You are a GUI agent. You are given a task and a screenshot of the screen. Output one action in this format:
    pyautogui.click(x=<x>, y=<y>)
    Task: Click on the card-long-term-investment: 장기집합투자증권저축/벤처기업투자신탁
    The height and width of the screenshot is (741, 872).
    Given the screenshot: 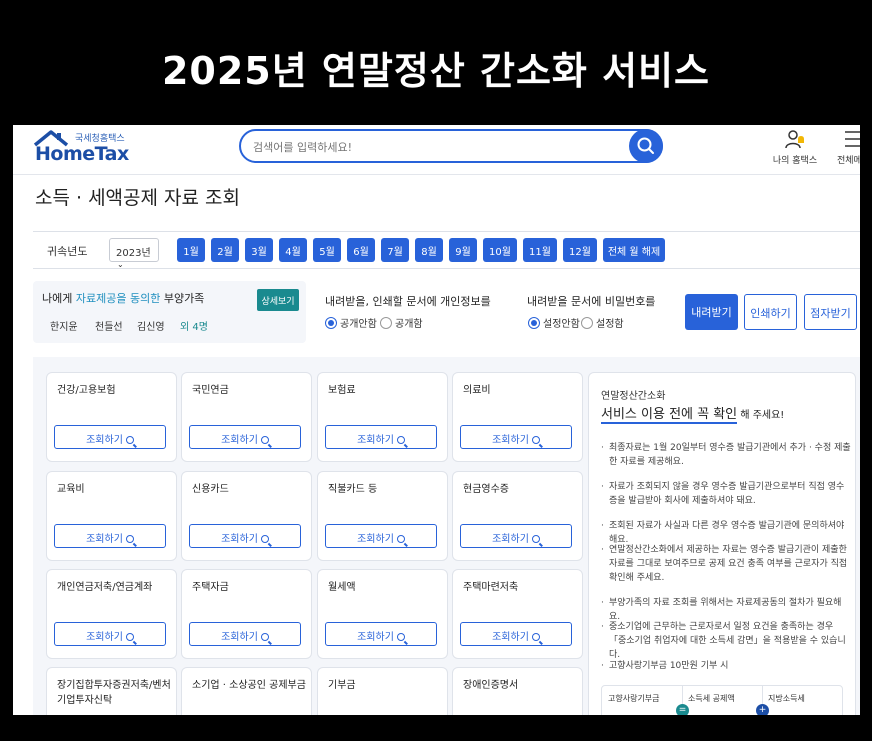 What is the action you would take?
    pyautogui.click(x=111, y=691)
    